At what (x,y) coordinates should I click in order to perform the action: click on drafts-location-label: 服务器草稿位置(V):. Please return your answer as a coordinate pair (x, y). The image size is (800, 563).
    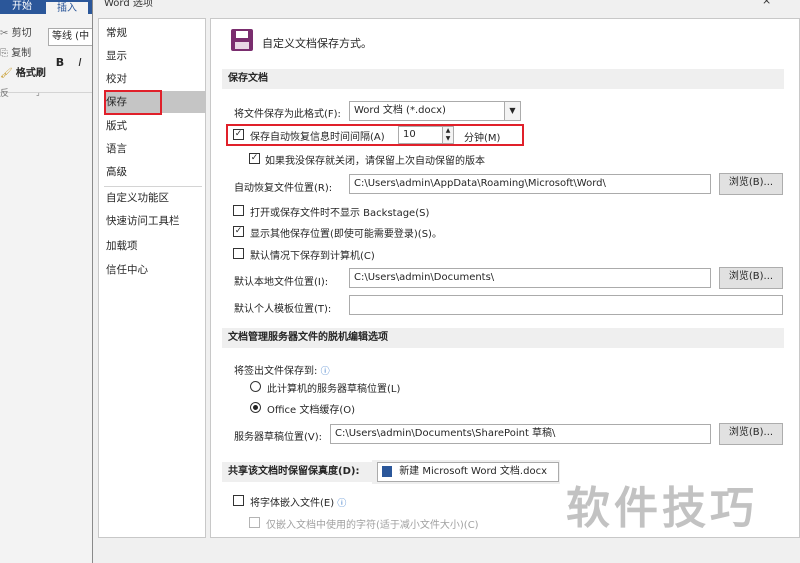
    Looking at the image, I should click on (278, 437).